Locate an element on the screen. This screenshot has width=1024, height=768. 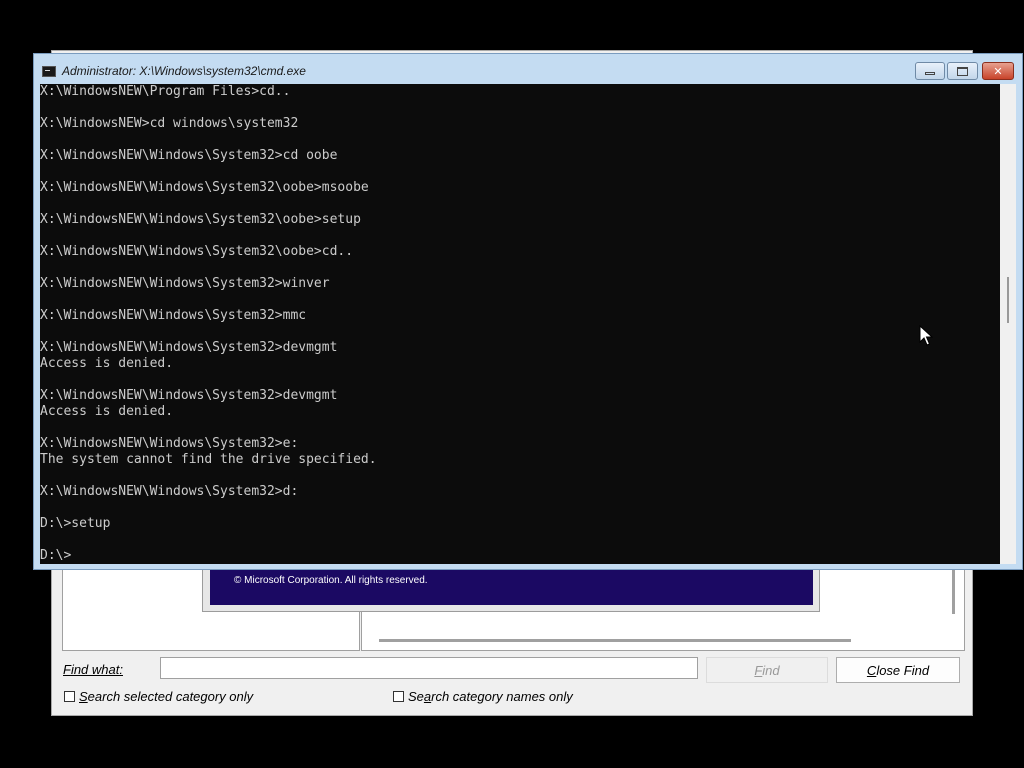
console-line: X:\WindowsNEW\Windows\System32\oobe>cd.. is located at coordinates (197, 251).